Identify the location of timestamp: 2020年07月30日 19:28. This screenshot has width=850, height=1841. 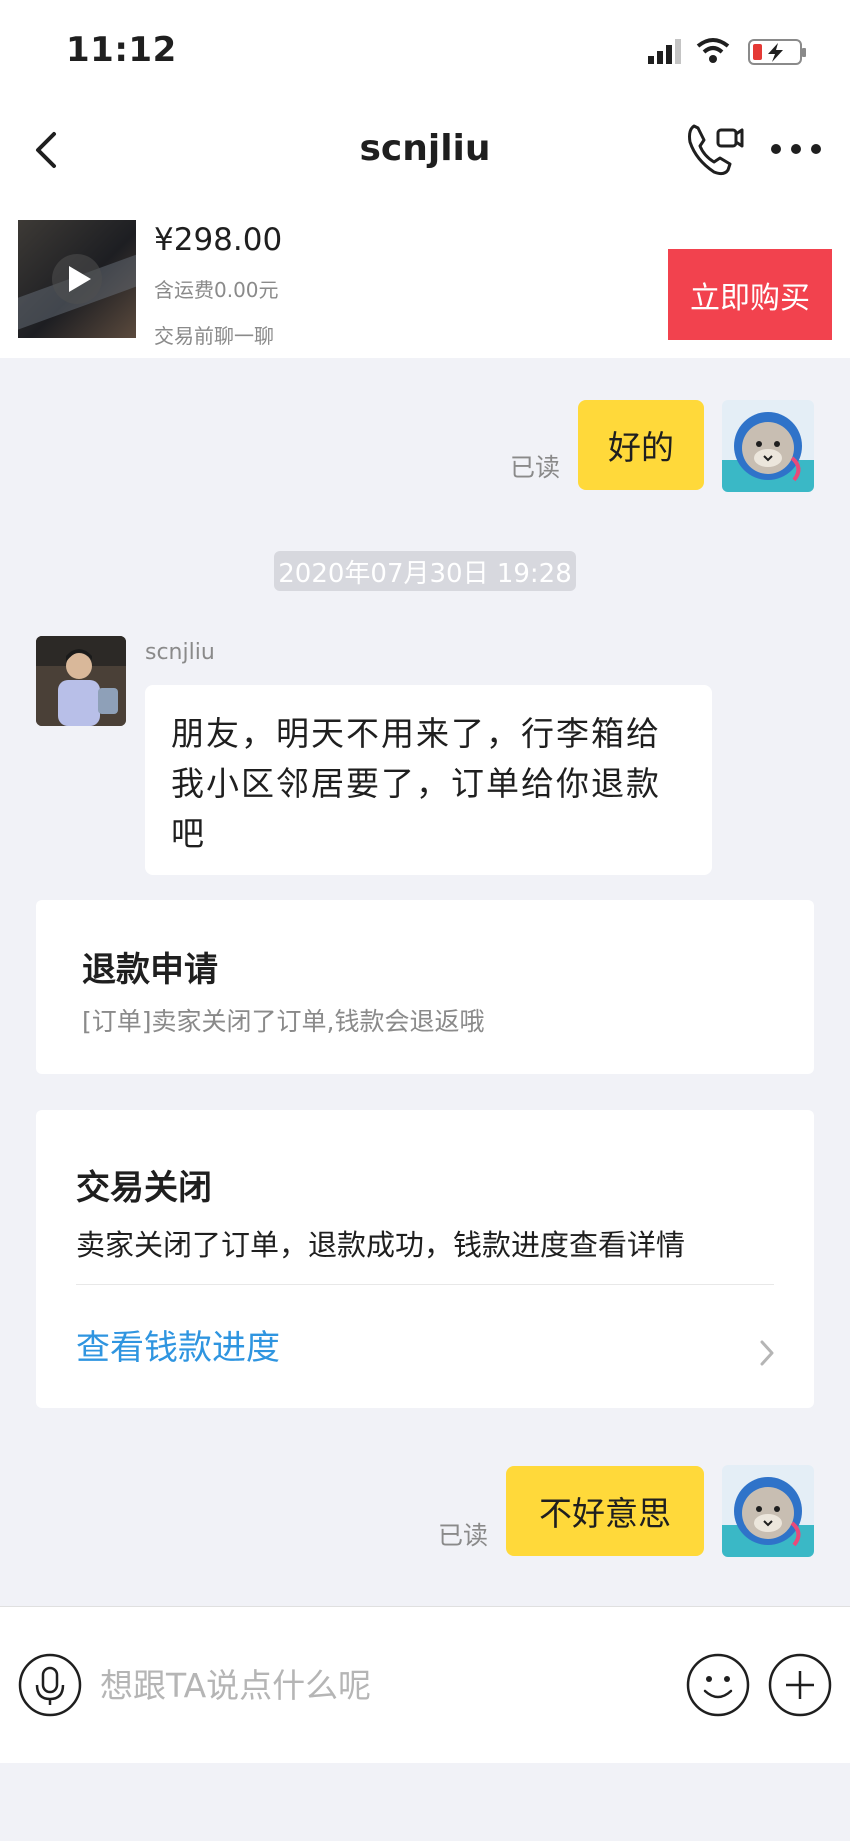
(425, 571).